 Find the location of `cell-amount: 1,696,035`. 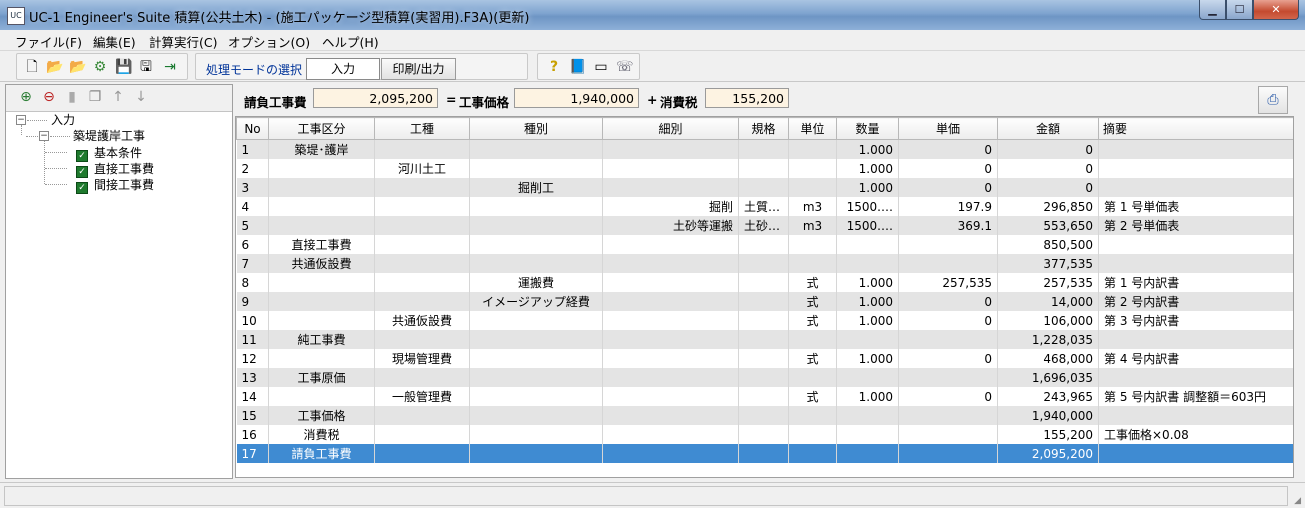

cell-amount: 1,696,035 is located at coordinates (1048, 377).